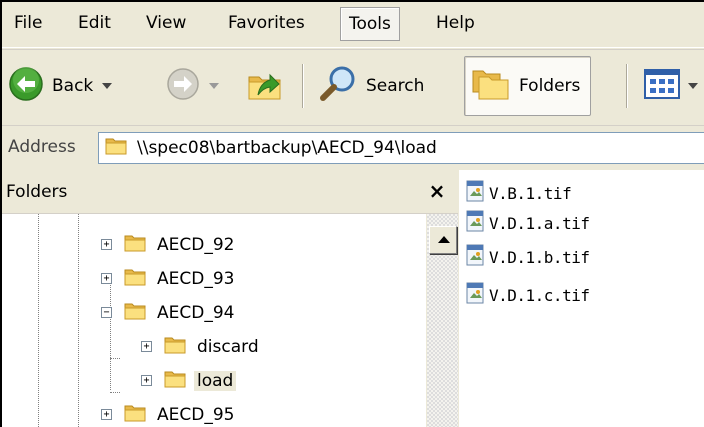  I want to click on tree-node-aecd-94: − AECD_94, so click(165, 313).